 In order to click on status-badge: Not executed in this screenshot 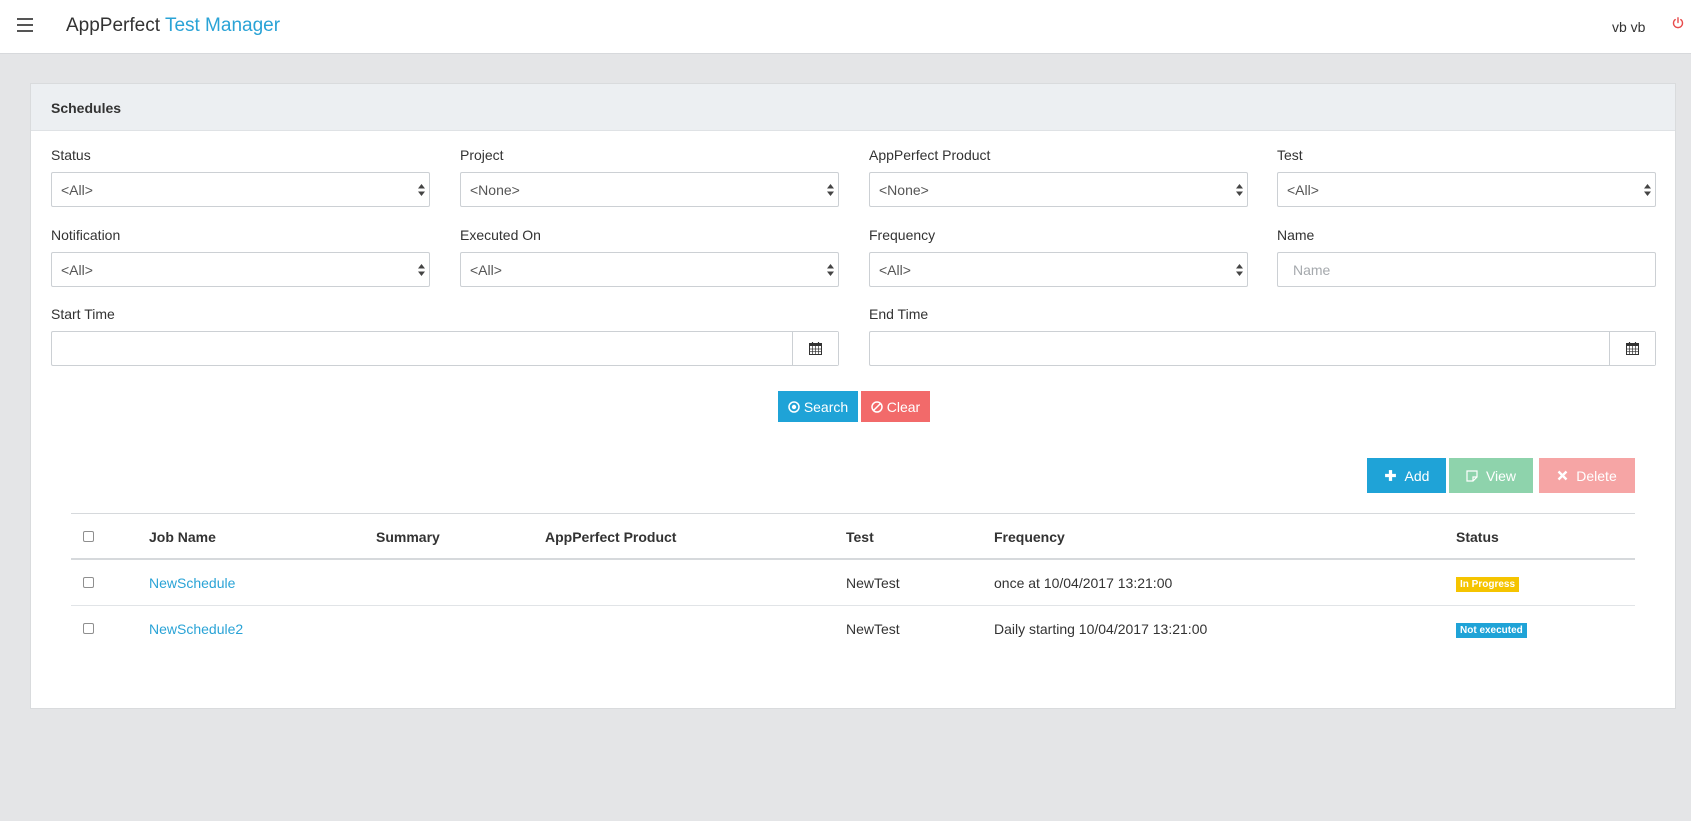, I will do `click(1491, 630)`.